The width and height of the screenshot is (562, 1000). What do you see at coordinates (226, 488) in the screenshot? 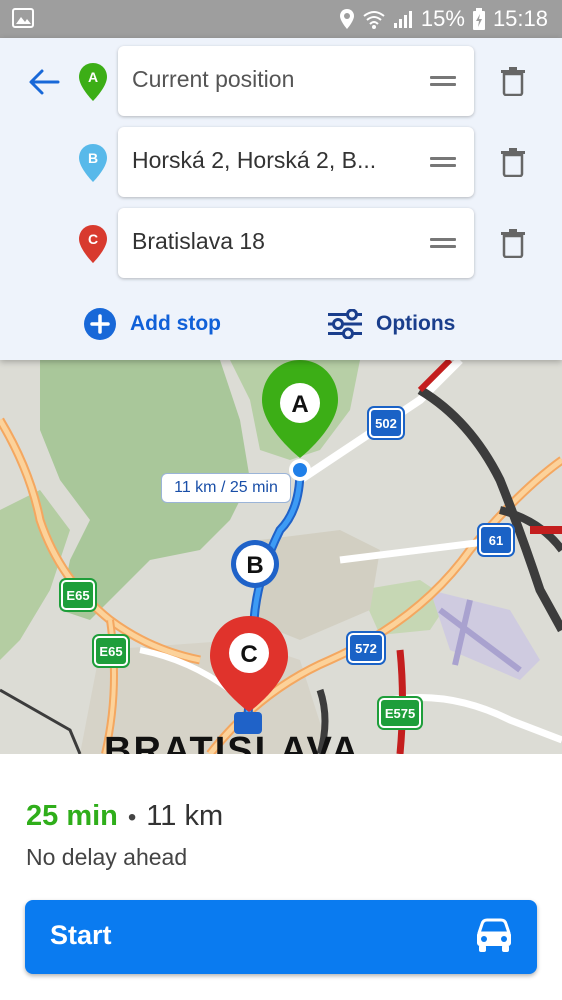
I see `route-info-label: 11 km / 25 min` at bounding box center [226, 488].